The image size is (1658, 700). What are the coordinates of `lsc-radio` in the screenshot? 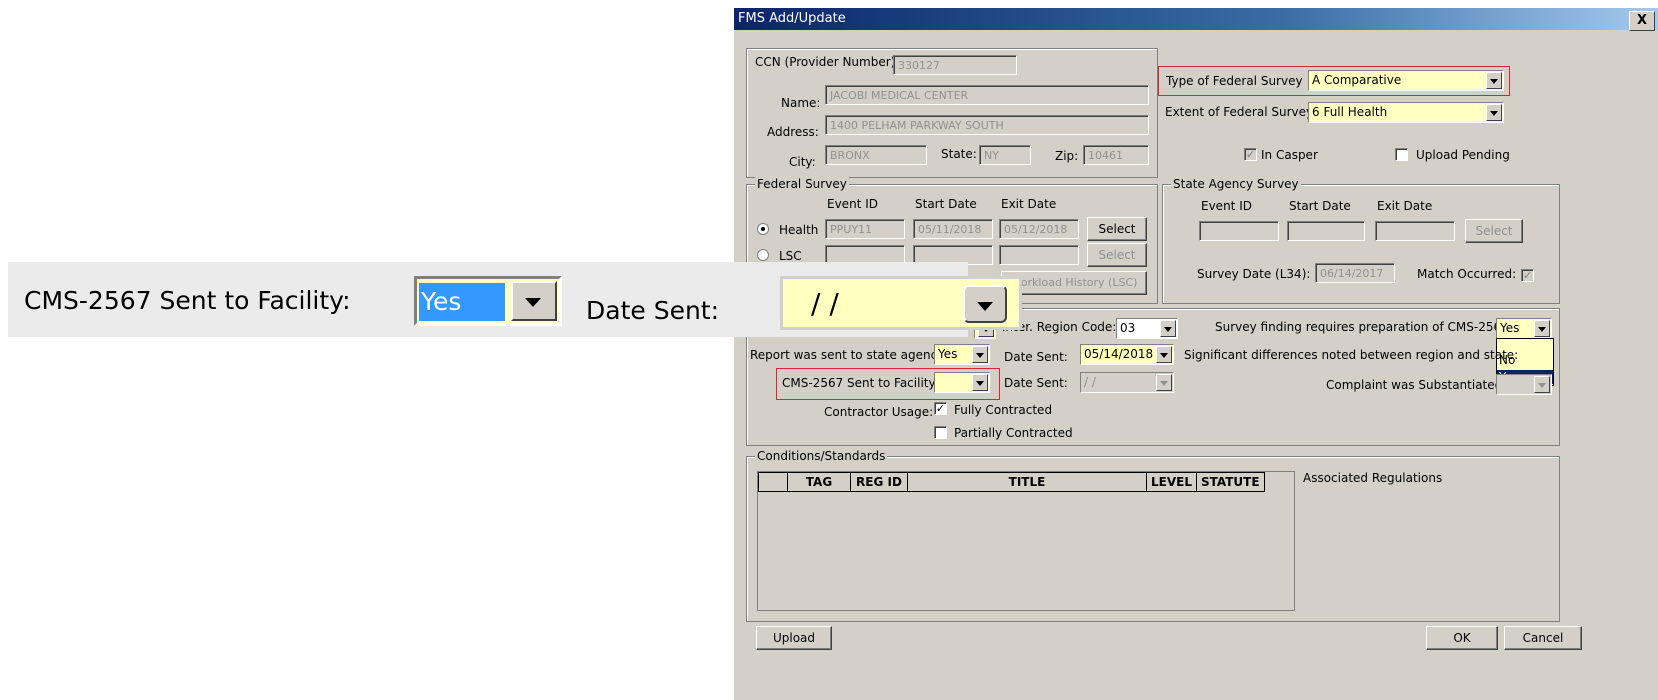 It's located at (763, 255).